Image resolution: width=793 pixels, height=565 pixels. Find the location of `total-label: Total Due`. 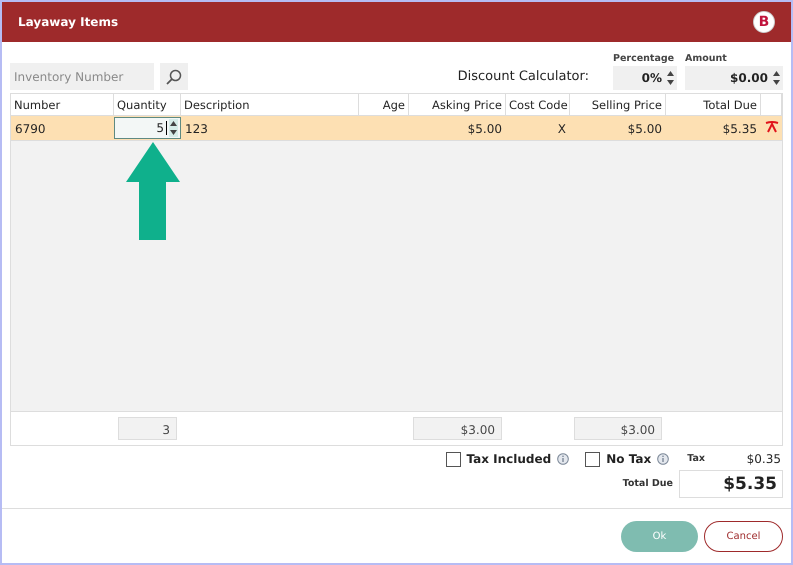

total-label: Total Due is located at coordinates (647, 484).